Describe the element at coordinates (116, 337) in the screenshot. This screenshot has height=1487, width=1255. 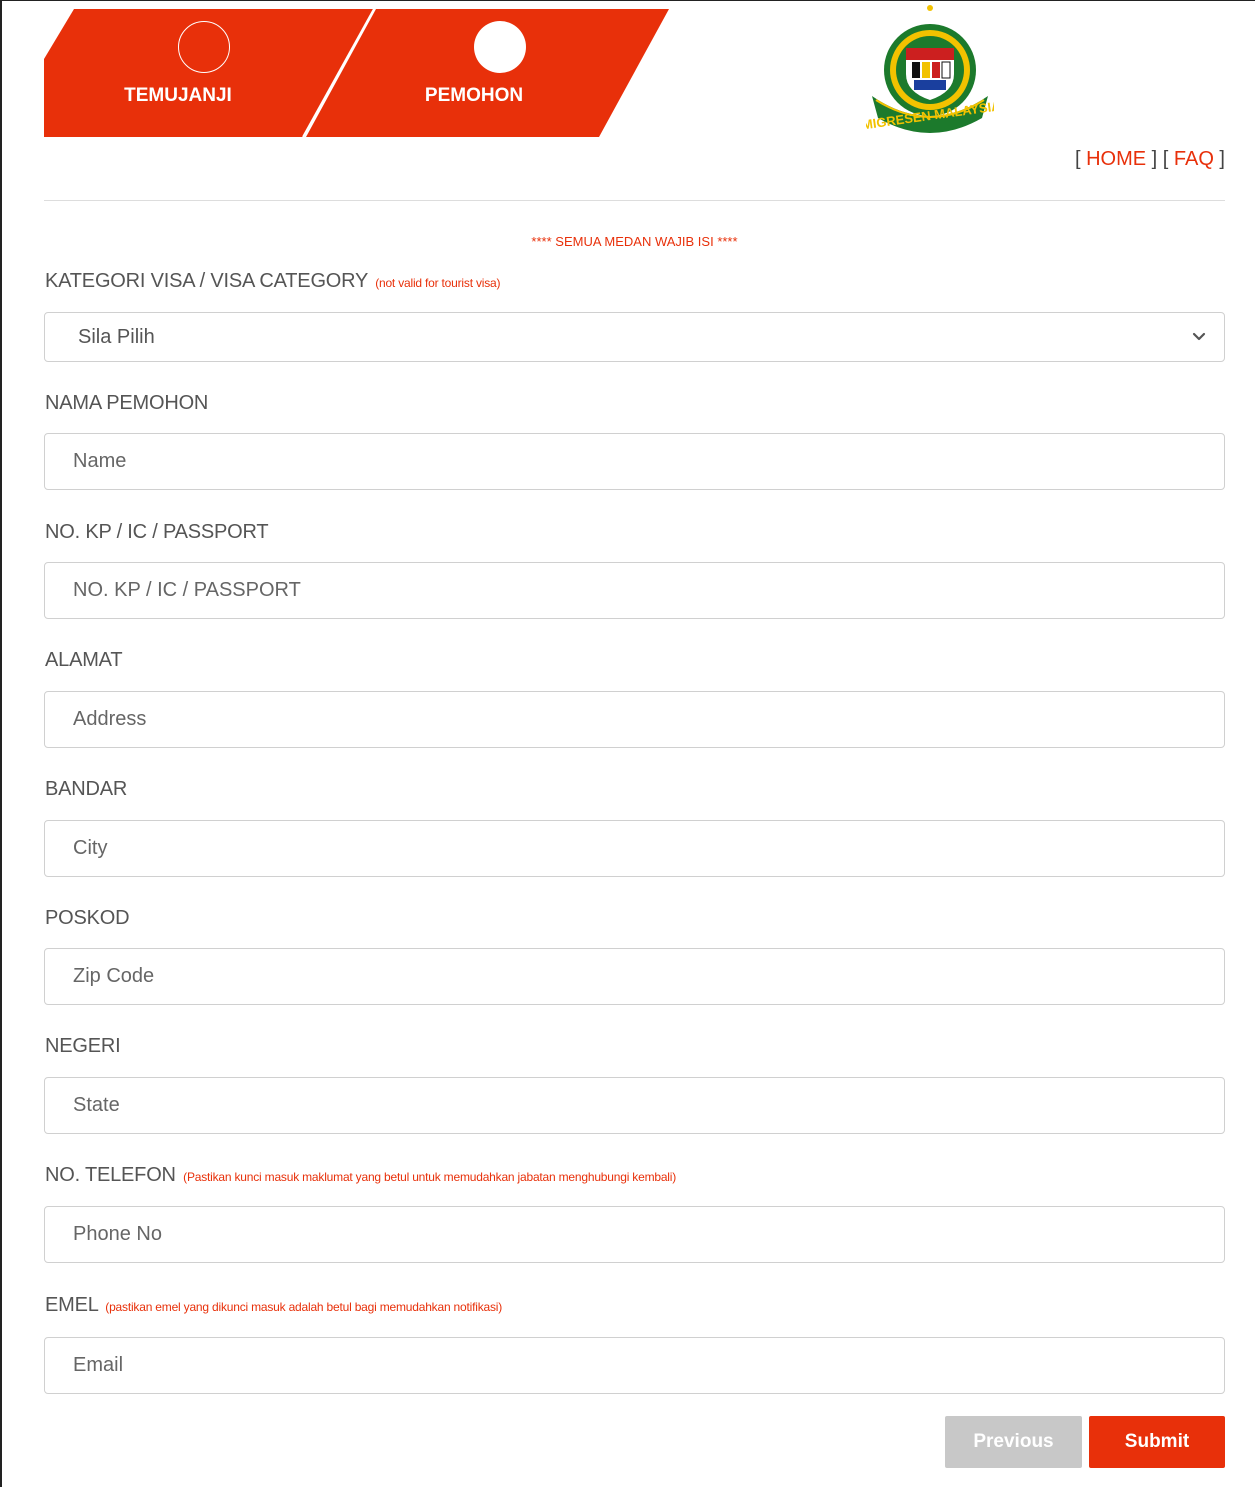
I see `visa-category-selected-value: Sila Pilih` at that location.